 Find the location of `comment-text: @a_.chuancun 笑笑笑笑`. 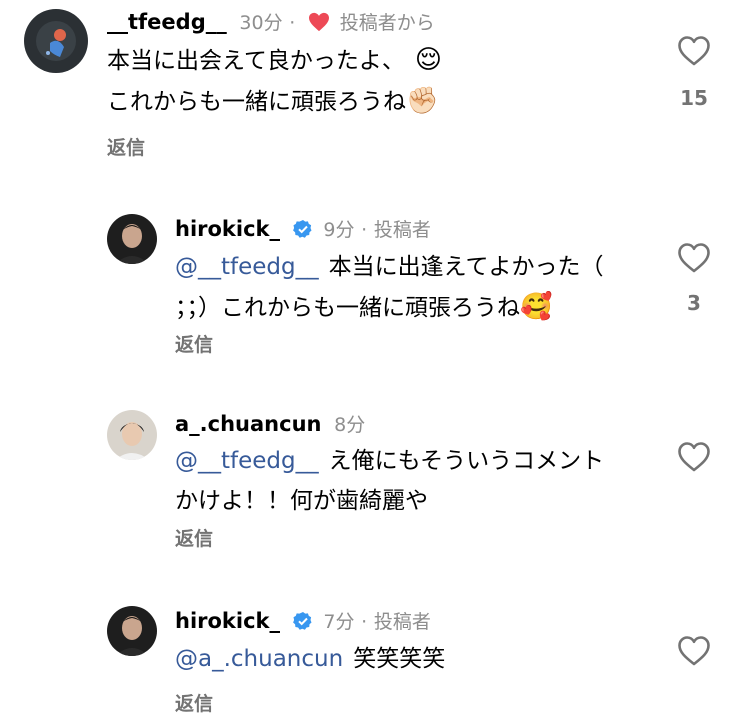

comment-text: @a_.chuancun 笑笑笑笑 is located at coordinates (310, 659).